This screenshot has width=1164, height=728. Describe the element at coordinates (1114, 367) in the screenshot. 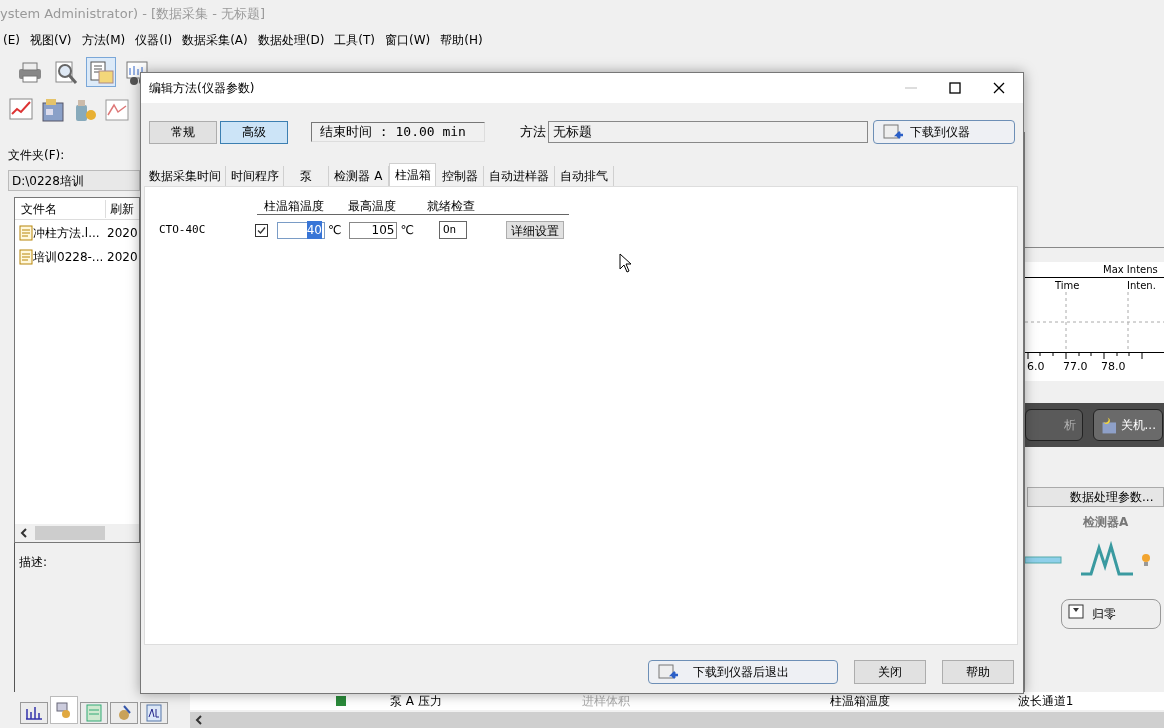

I see `tick-label: 78.0` at that location.